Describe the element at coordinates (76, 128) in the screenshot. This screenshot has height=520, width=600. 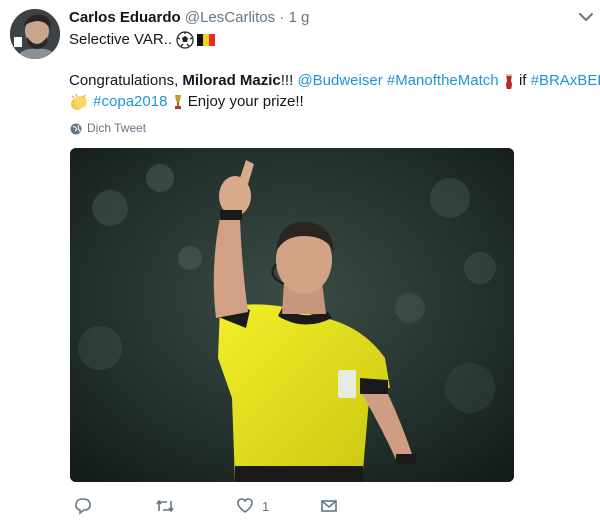
I see `globe-icon` at that location.